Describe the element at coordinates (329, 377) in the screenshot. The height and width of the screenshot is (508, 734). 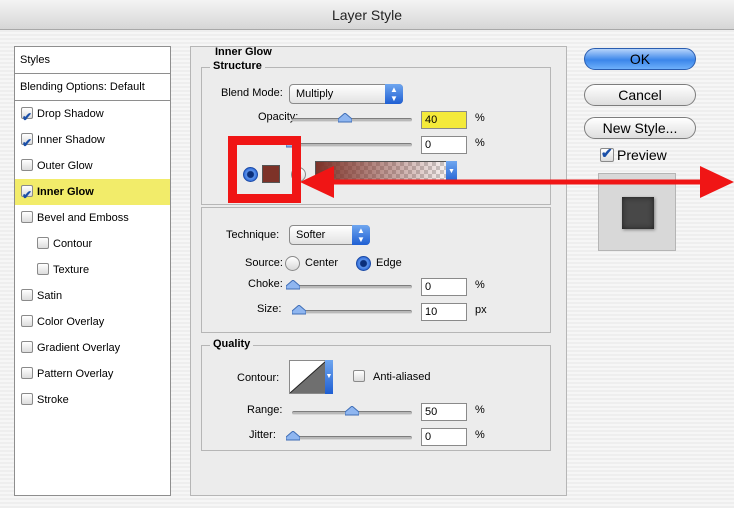
I see `chevron-down-icon: ▼` at that location.